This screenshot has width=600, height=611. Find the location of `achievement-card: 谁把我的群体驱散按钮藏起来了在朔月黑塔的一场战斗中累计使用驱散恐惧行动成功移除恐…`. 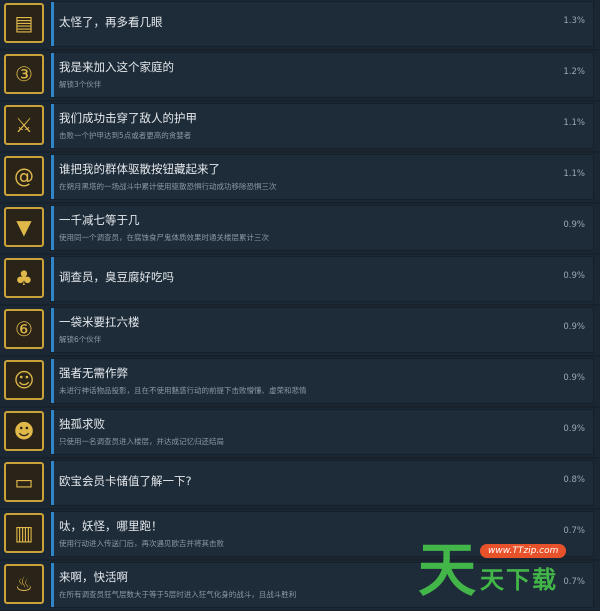

achievement-card: 谁把我的群体驱散按钮藏起来了在朔月黑塔的一场战斗中累计使用驱散恐惧行动成功移除恐… is located at coordinates (322, 177).